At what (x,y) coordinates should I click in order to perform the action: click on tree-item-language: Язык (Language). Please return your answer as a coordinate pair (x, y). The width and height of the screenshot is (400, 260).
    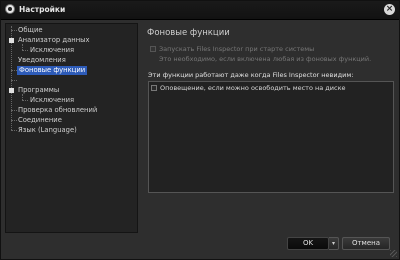
    Looking at the image, I should click on (47, 130).